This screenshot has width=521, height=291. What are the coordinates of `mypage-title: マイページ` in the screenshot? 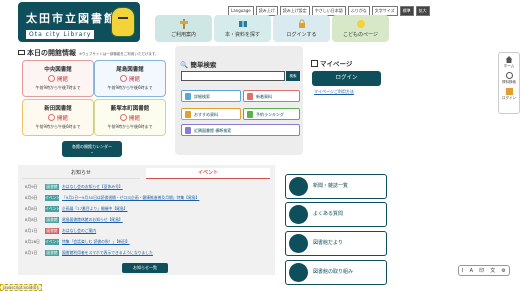 It's located at (331, 63).